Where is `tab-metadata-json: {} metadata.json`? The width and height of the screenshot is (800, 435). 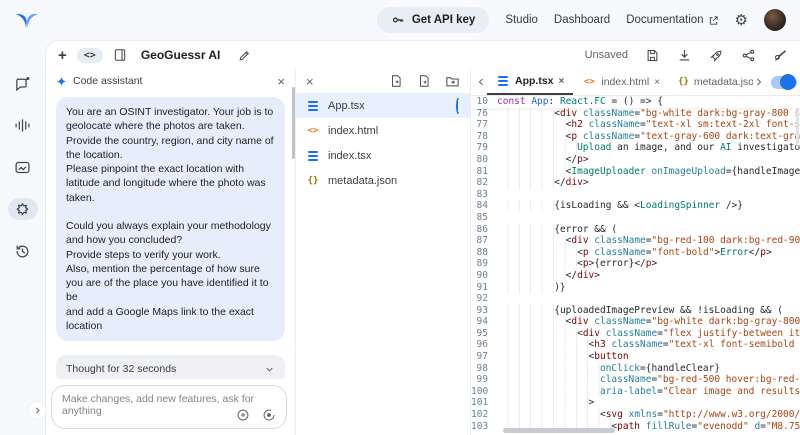 tab-metadata-json: {} metadata.json is located at coordinates (711, 82).